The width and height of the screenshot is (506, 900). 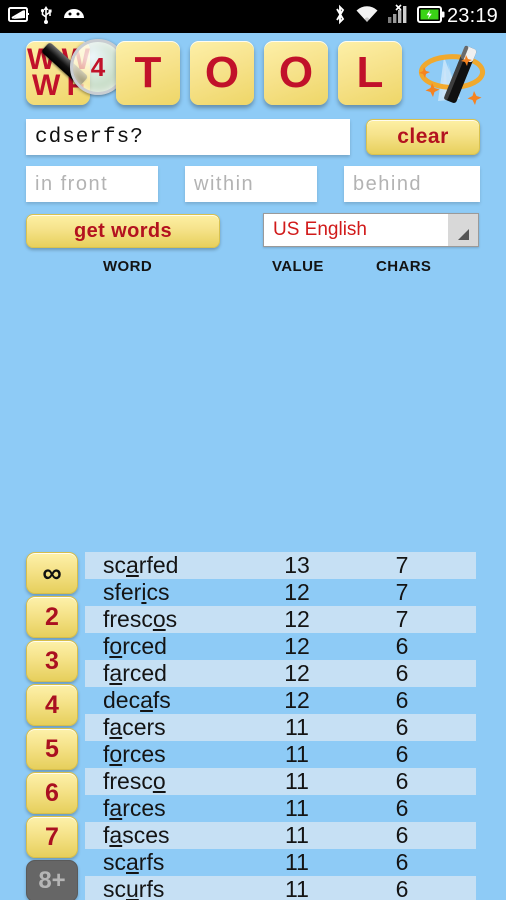 What do you see at coordinates (136, 835) in the screenshot?
I see `cell-word: fasces` at bounding box center [136, 835].